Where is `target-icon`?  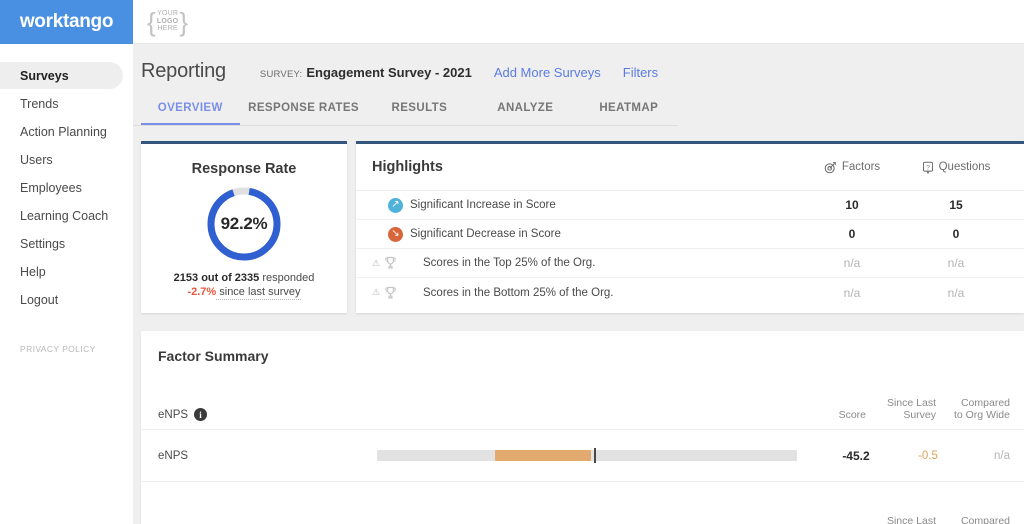
target-icon is located at coordinates (830, 167).